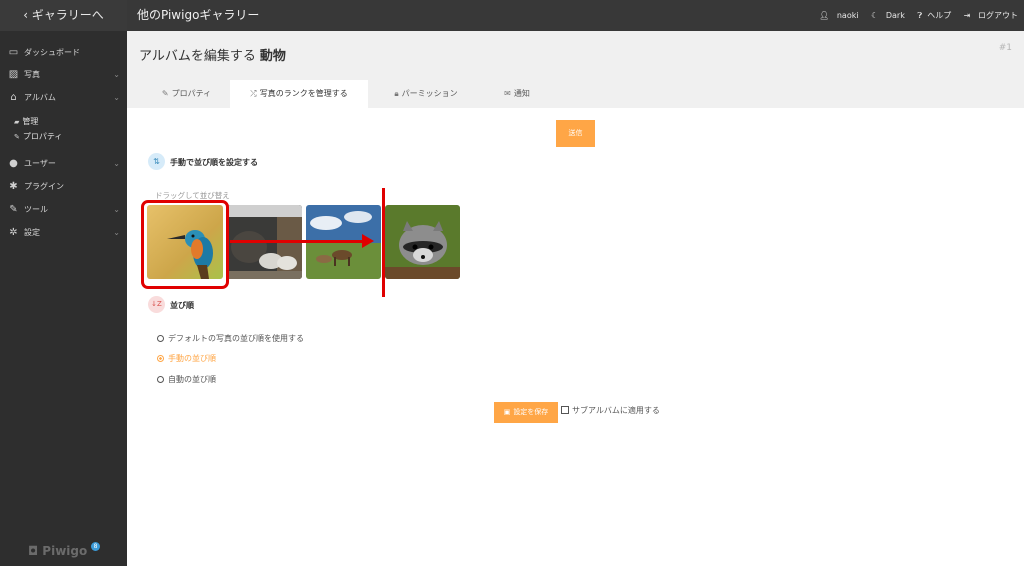  I want to click on theme-label: Dark, so click(895, 15).